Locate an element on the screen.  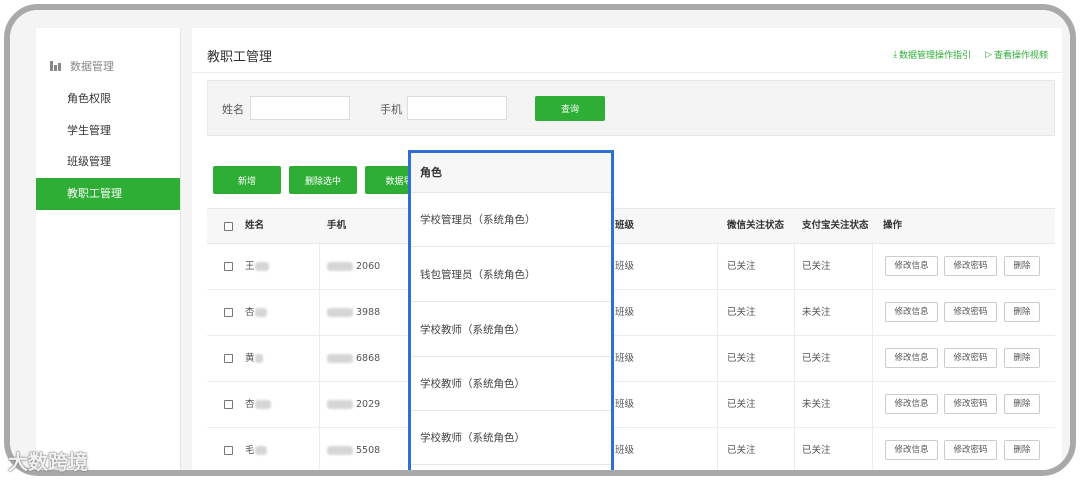
sidebar-item-label: 班级管理 is located at coordinates (89, 161).